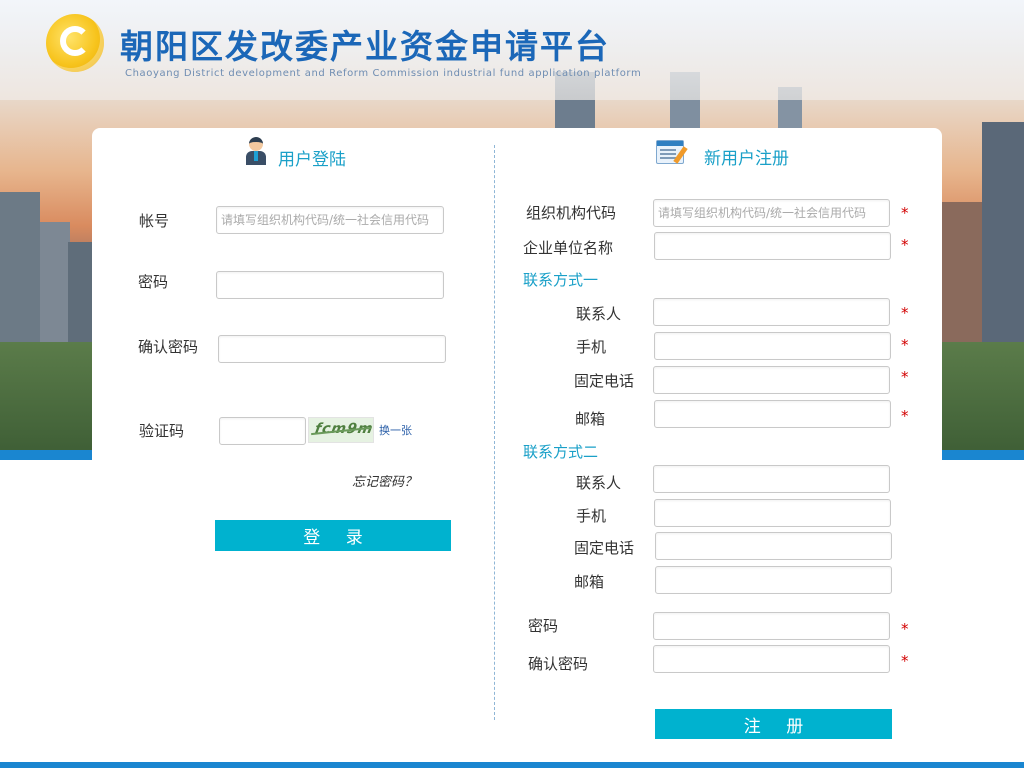  I want to click on panel-divider, so click(494, 432).